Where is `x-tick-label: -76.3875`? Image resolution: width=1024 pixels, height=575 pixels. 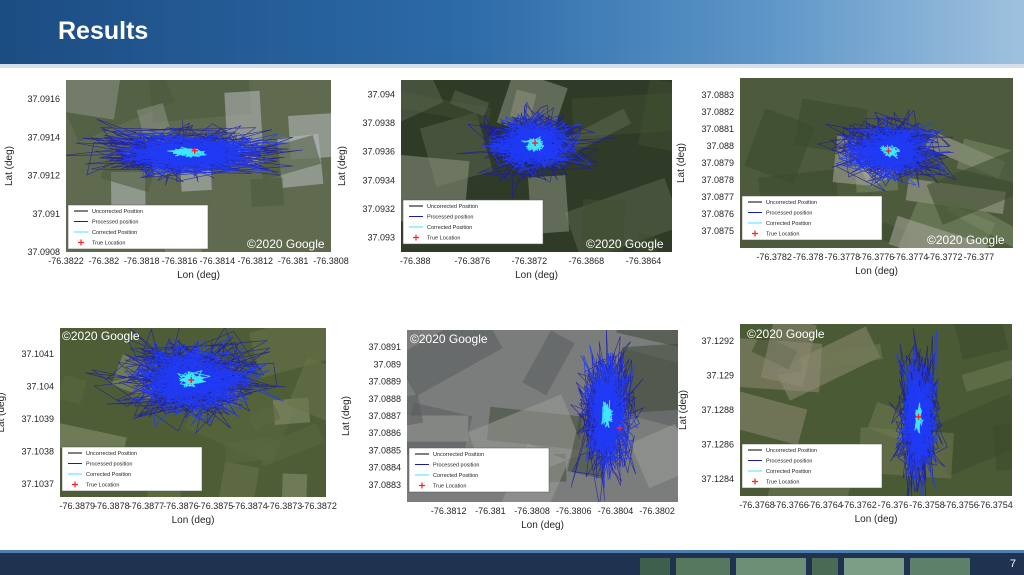 x-tick-label: -76.3875 is located at coordinates (216, 506).